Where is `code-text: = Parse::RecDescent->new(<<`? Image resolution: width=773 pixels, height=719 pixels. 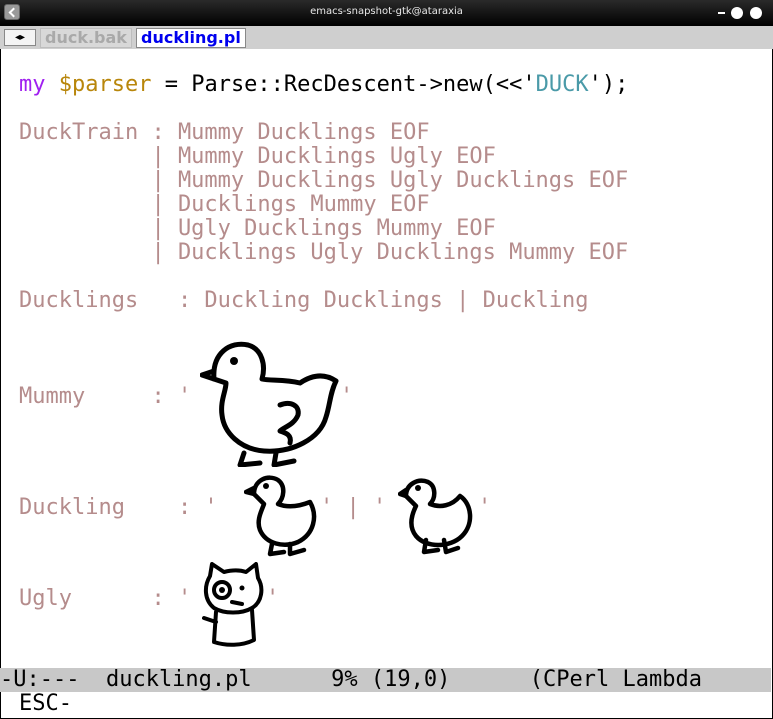
code-text: = Parse::RecDescent->new(<< is located at coordinates (337, 84).